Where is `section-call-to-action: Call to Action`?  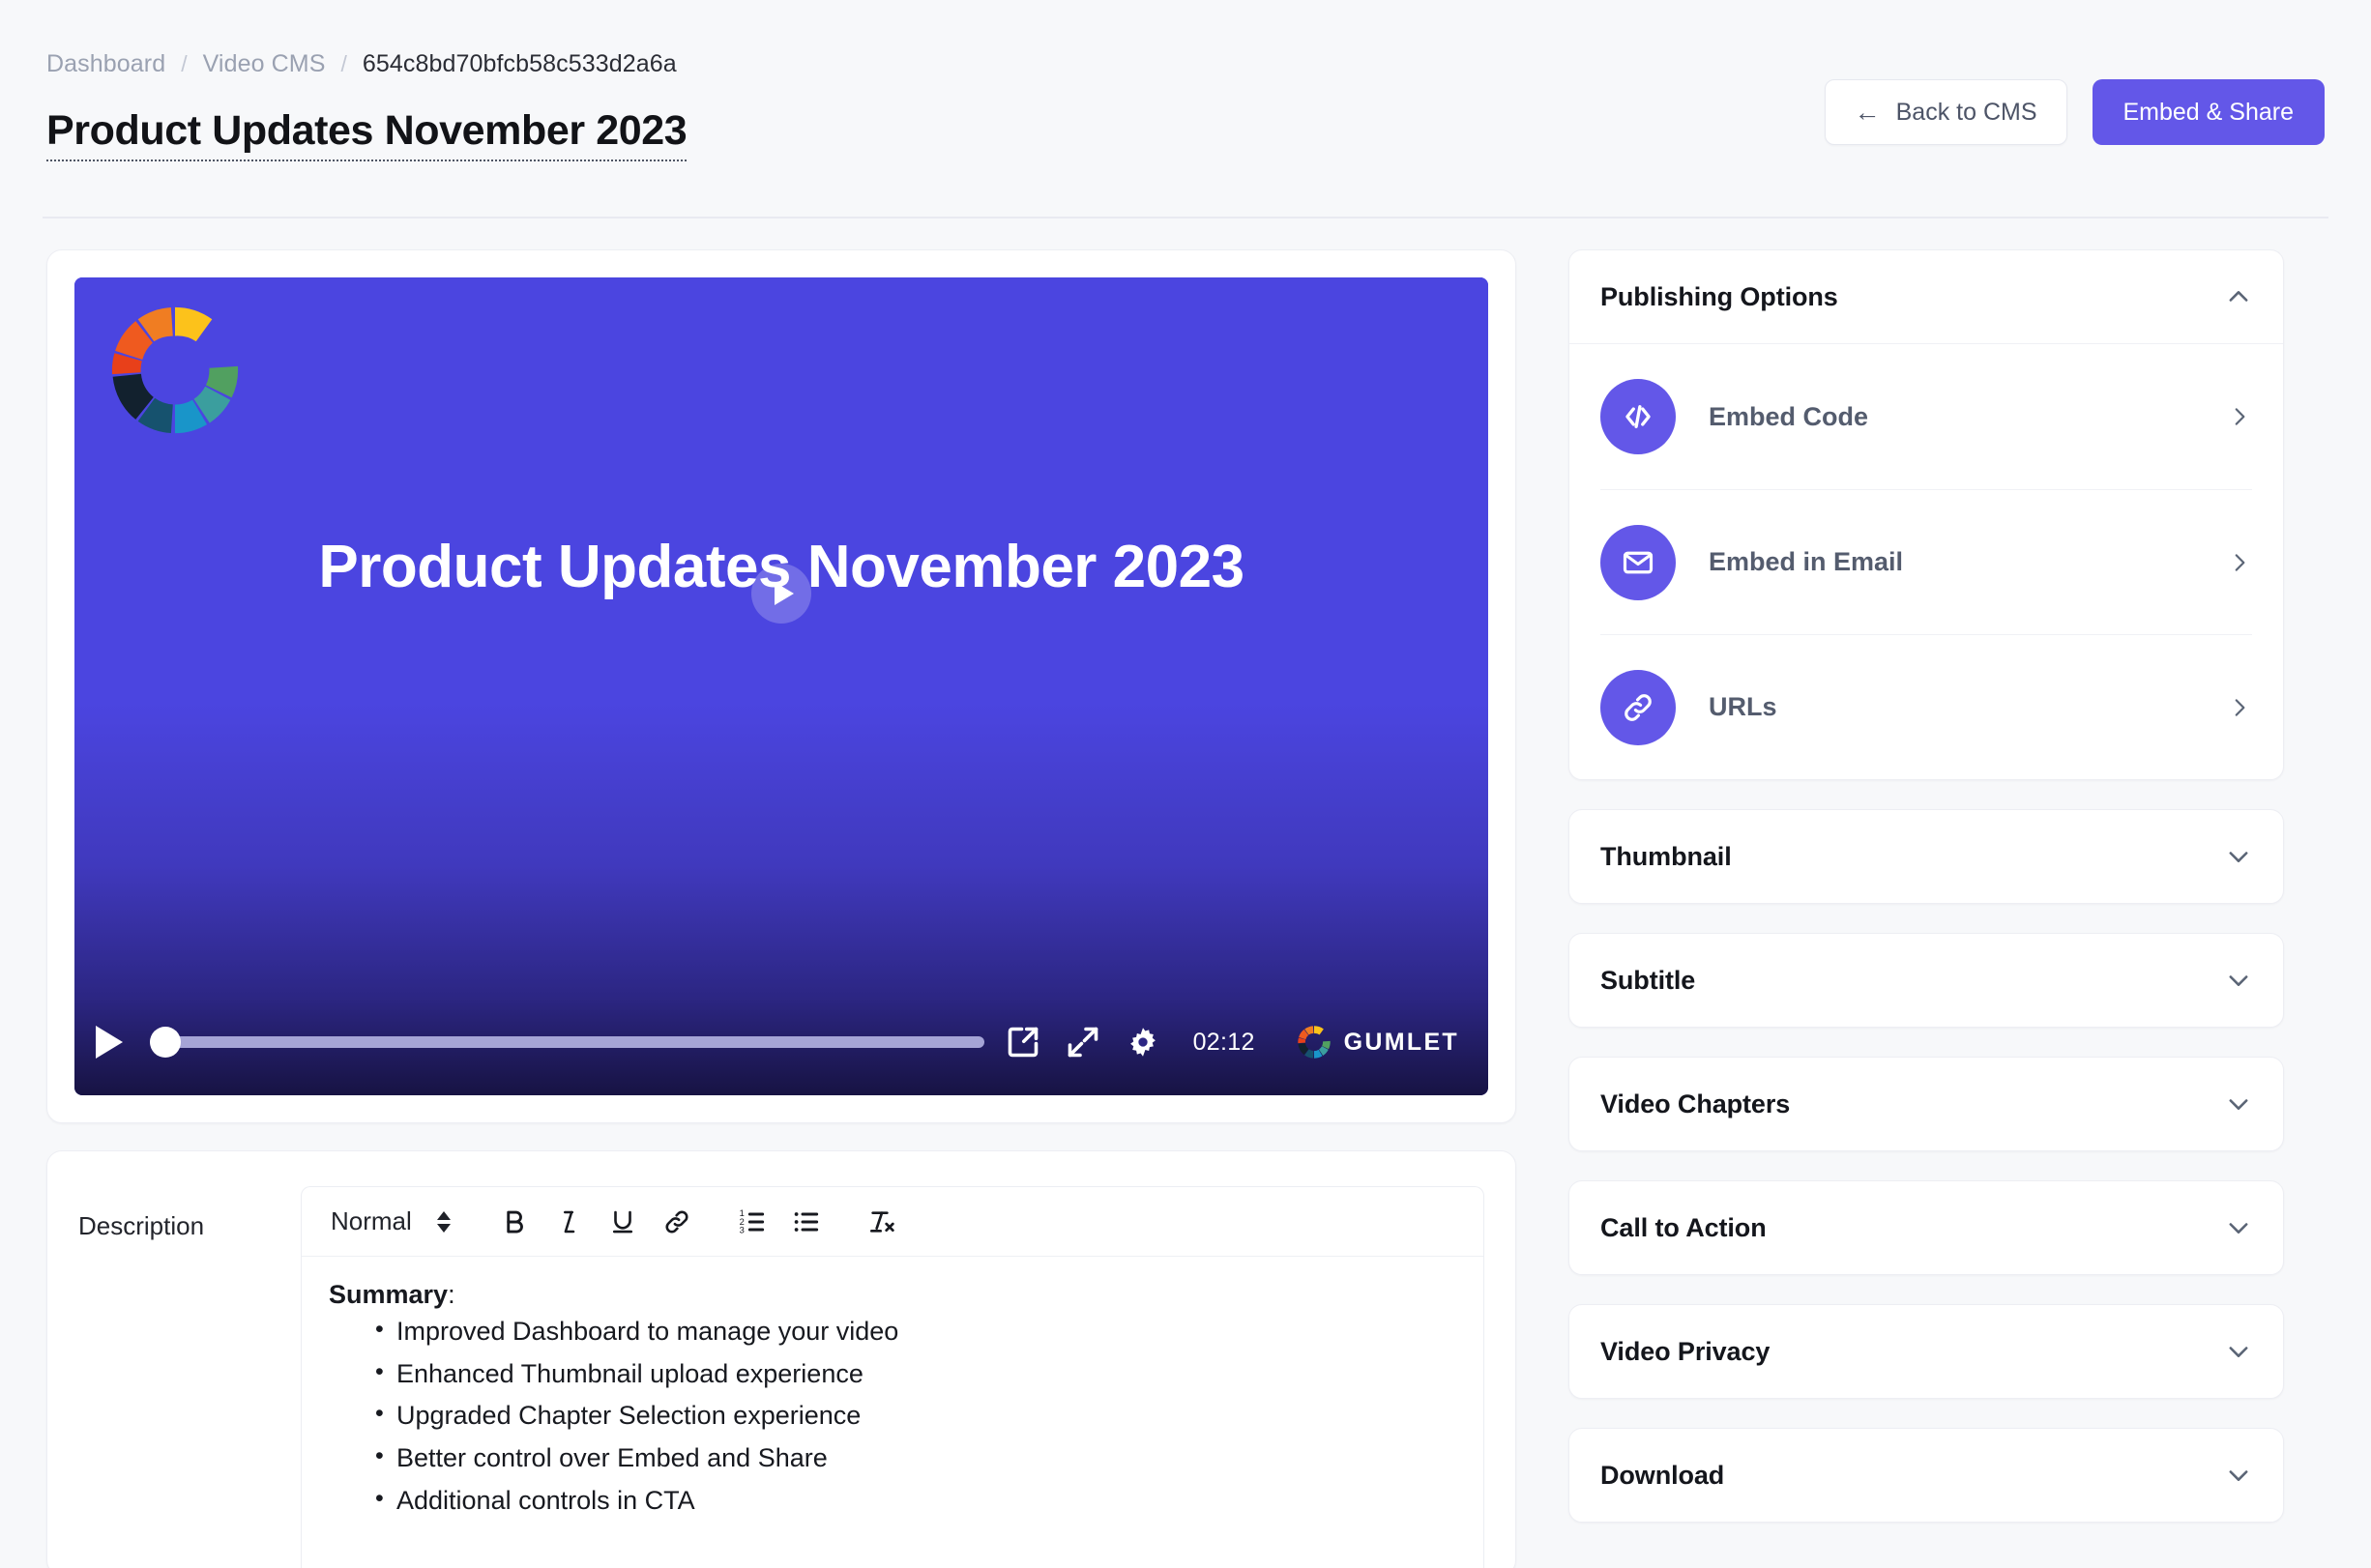
section-call-to-action: Call to Action is located at coordinates (1926, 1227).